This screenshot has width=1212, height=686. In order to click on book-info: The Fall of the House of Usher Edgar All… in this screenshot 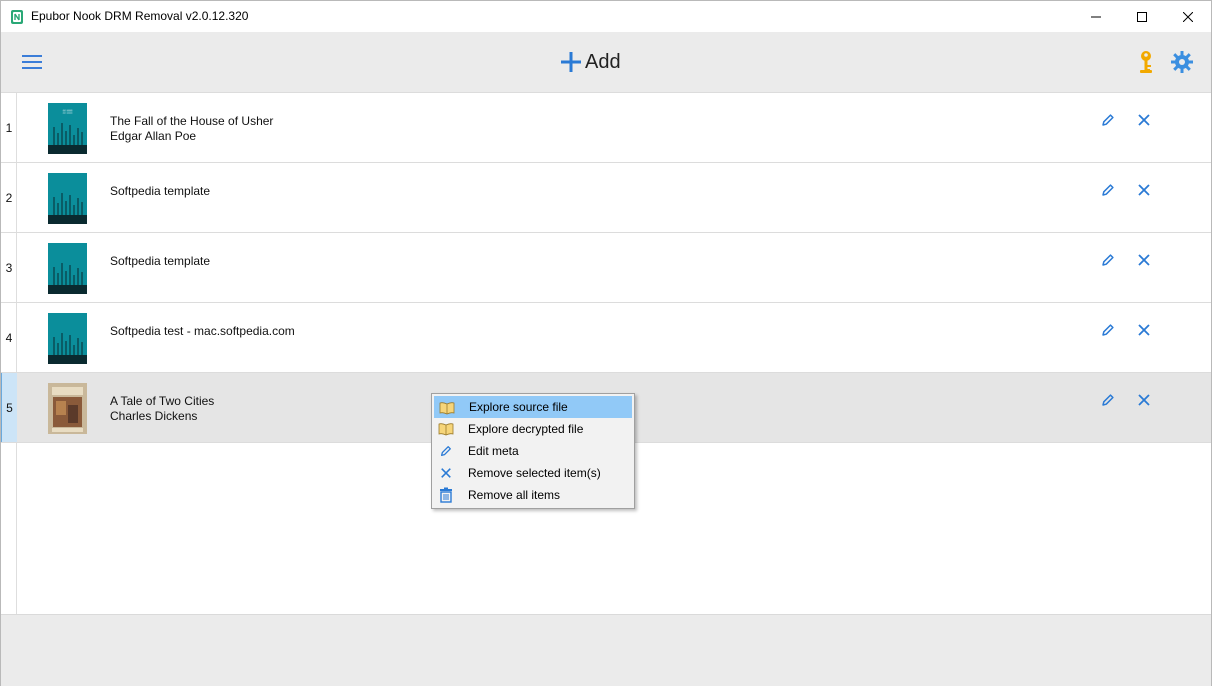, I will do `click(191, 129)`.